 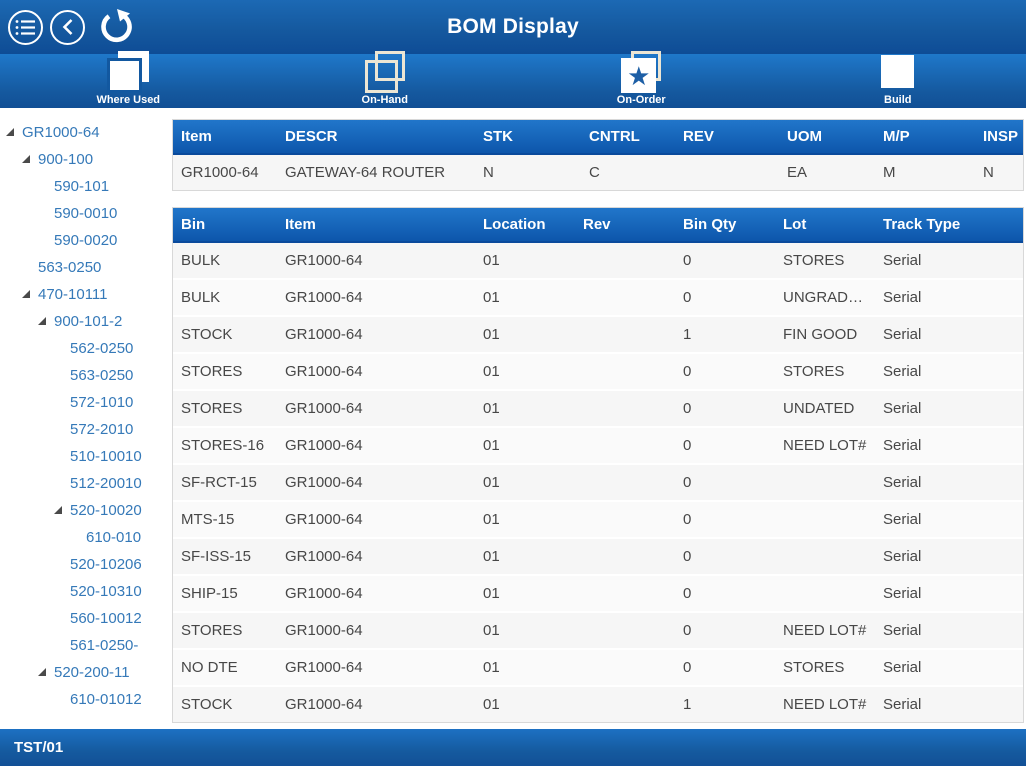 What do you see at coordinates (598, 335) in the screenshot?
I see `bin-table-row: STOCK GR1000-64 01 1 FIN GOOD Serial` at bounding box center [598, 335].